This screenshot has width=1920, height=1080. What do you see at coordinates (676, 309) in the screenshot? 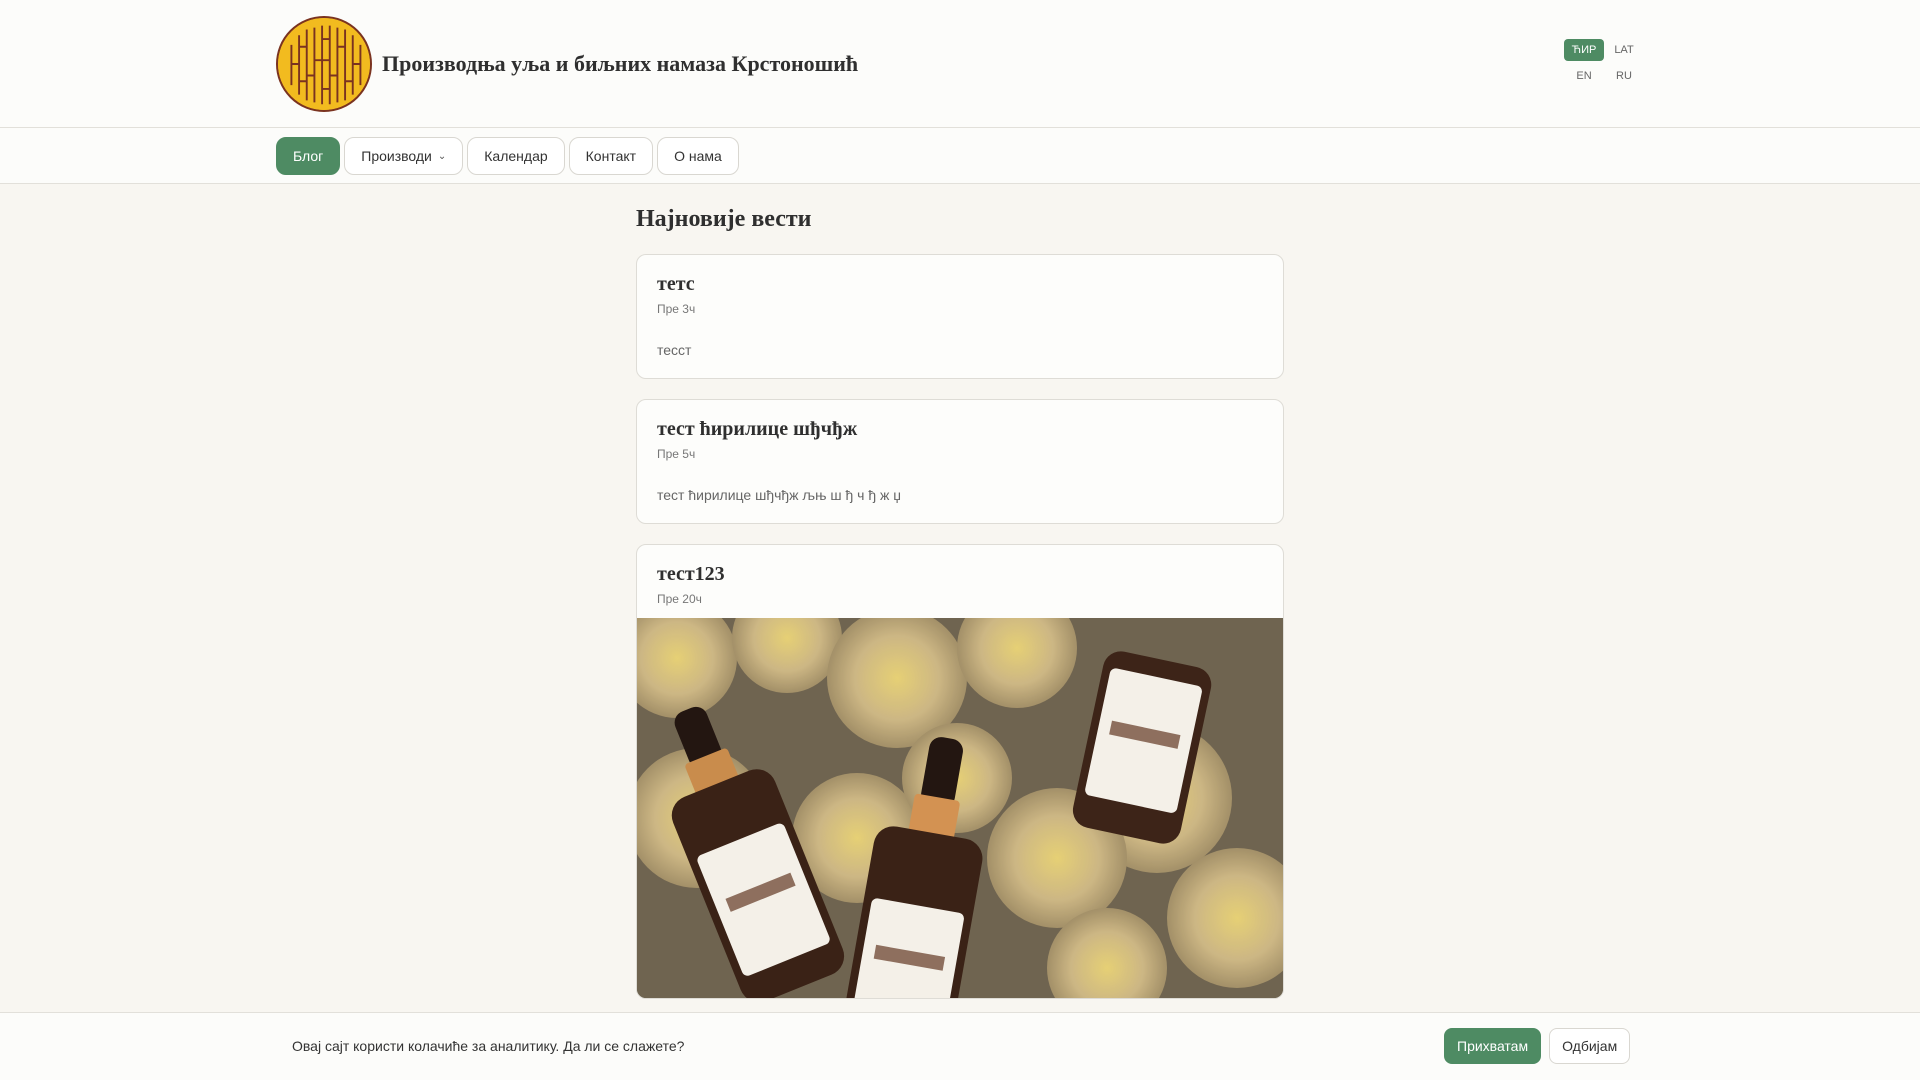
I see `post-time: Пре 3ч` at bounding box center [676, 309].